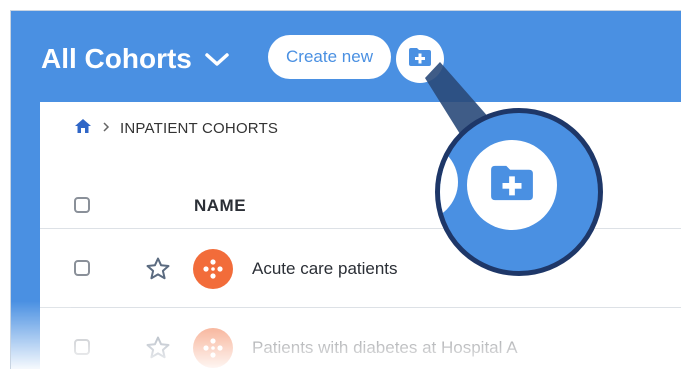 The image size is (681, 369). What do you see at coordinates (325, 269) in the screenshot?
I see `row-name: Acute care patients` at bounding box center [325, 269].